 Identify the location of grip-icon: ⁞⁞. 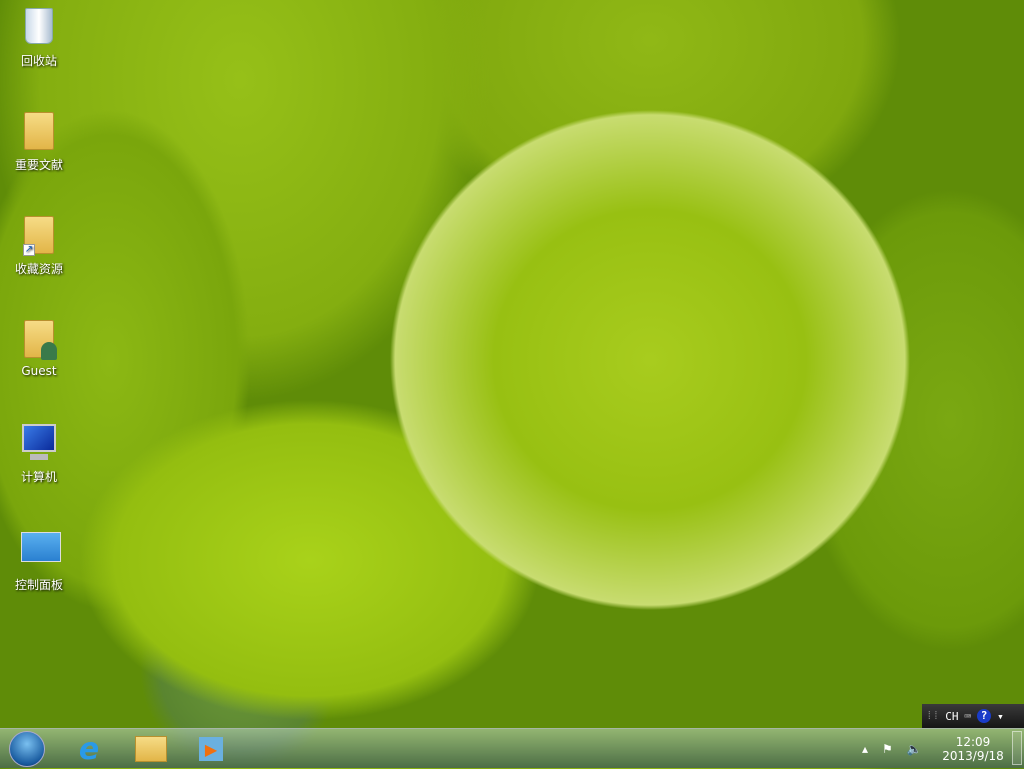
(932, 716).